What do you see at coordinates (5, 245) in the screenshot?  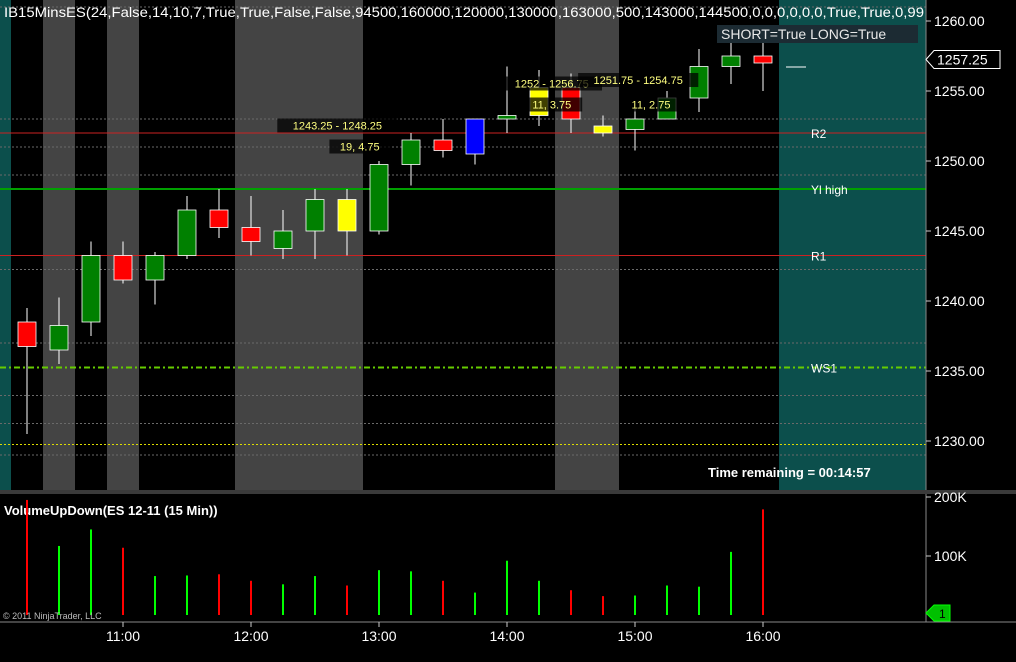 I see `left-edge-strip` at bounding box center [5, 245].